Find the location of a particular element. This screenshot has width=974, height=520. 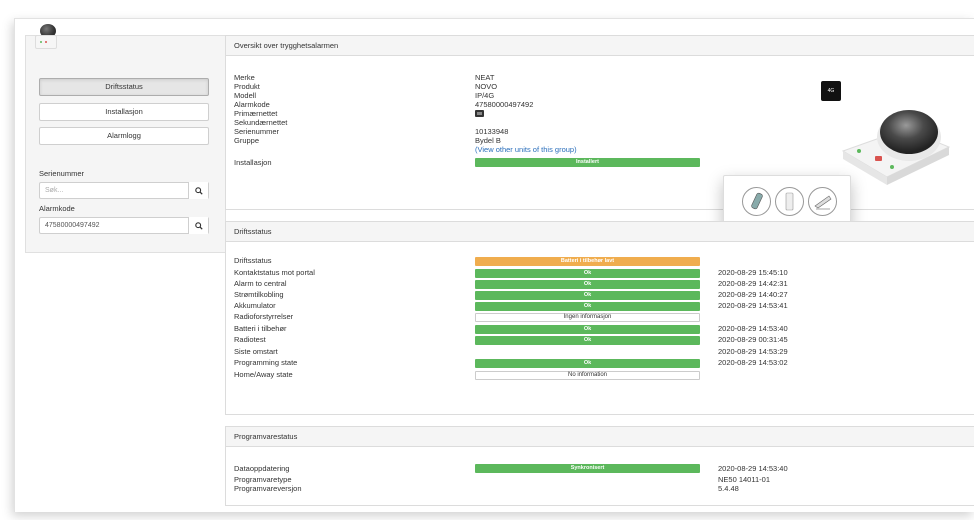

programvareversjon-label: Programvareversjon is located at coordinates (268, 488).